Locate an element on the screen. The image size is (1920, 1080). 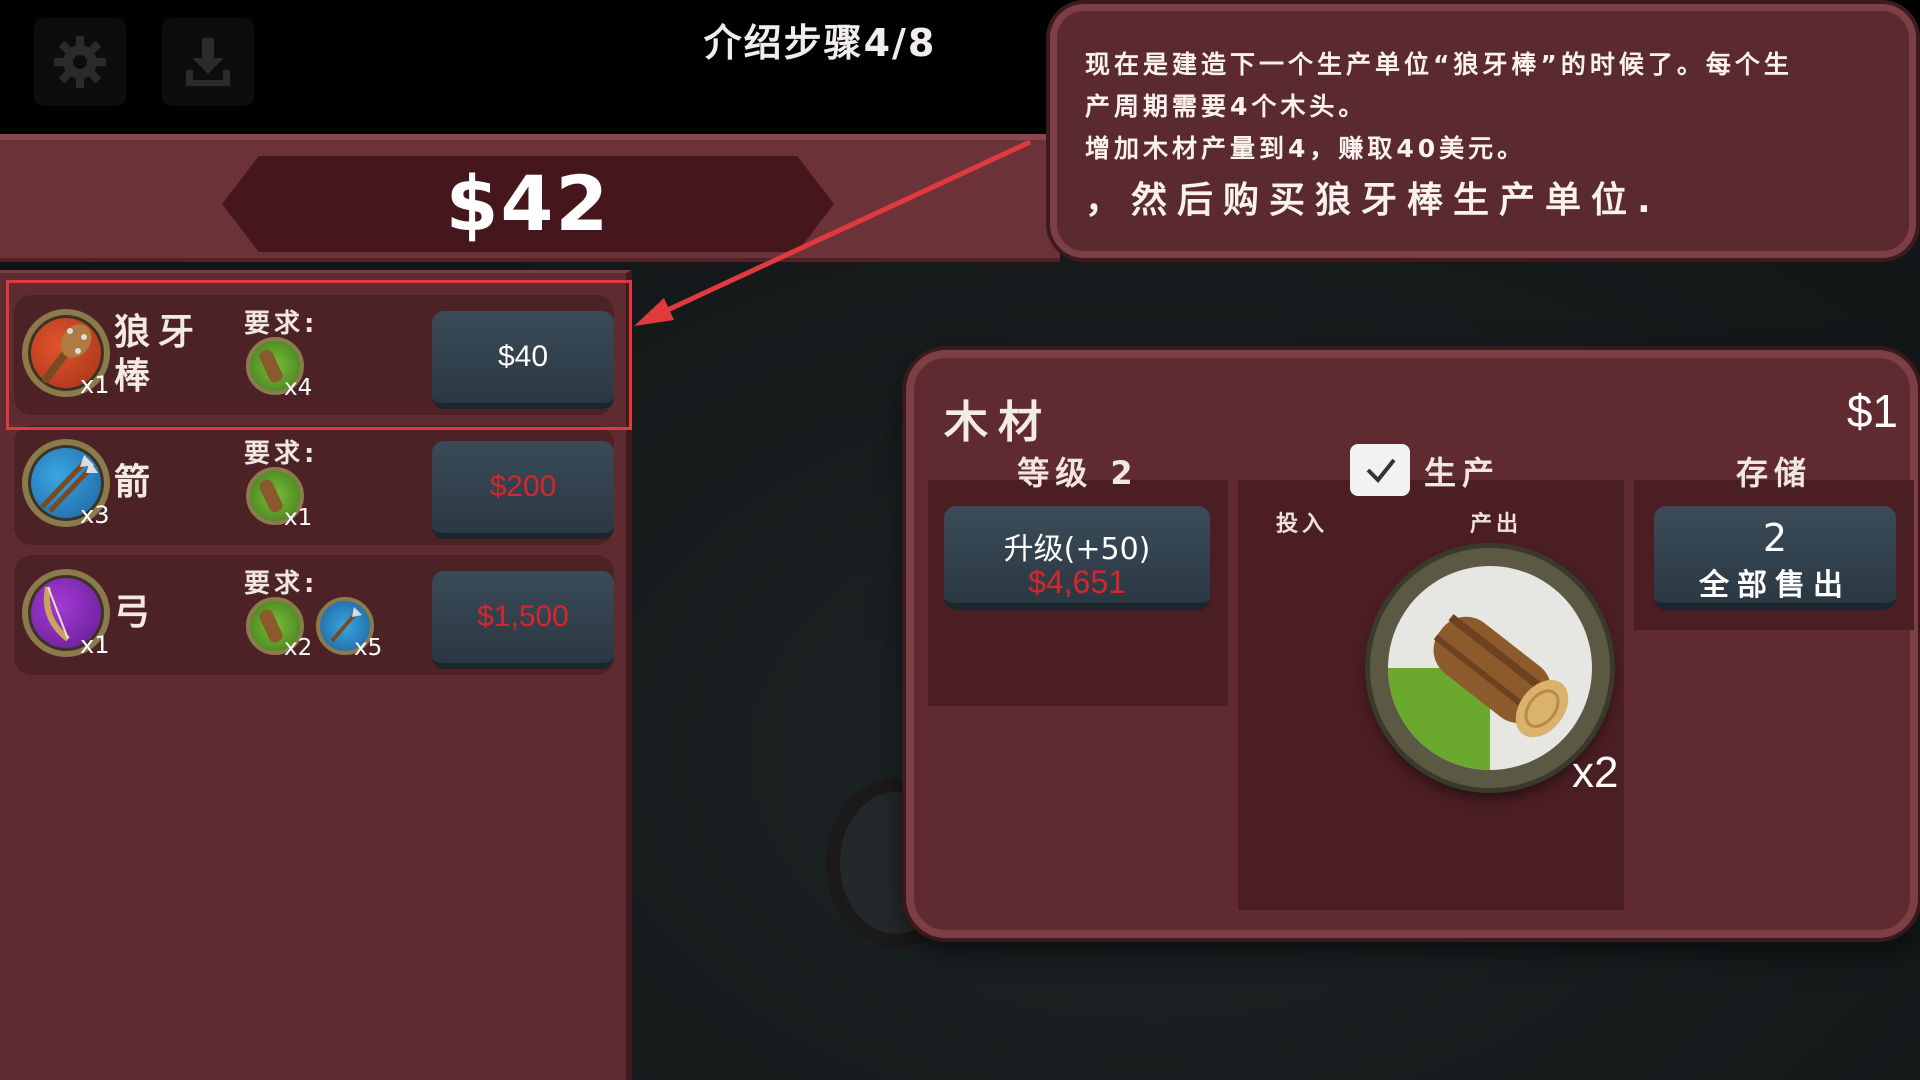
save-button is located at coordinates (208, 62).